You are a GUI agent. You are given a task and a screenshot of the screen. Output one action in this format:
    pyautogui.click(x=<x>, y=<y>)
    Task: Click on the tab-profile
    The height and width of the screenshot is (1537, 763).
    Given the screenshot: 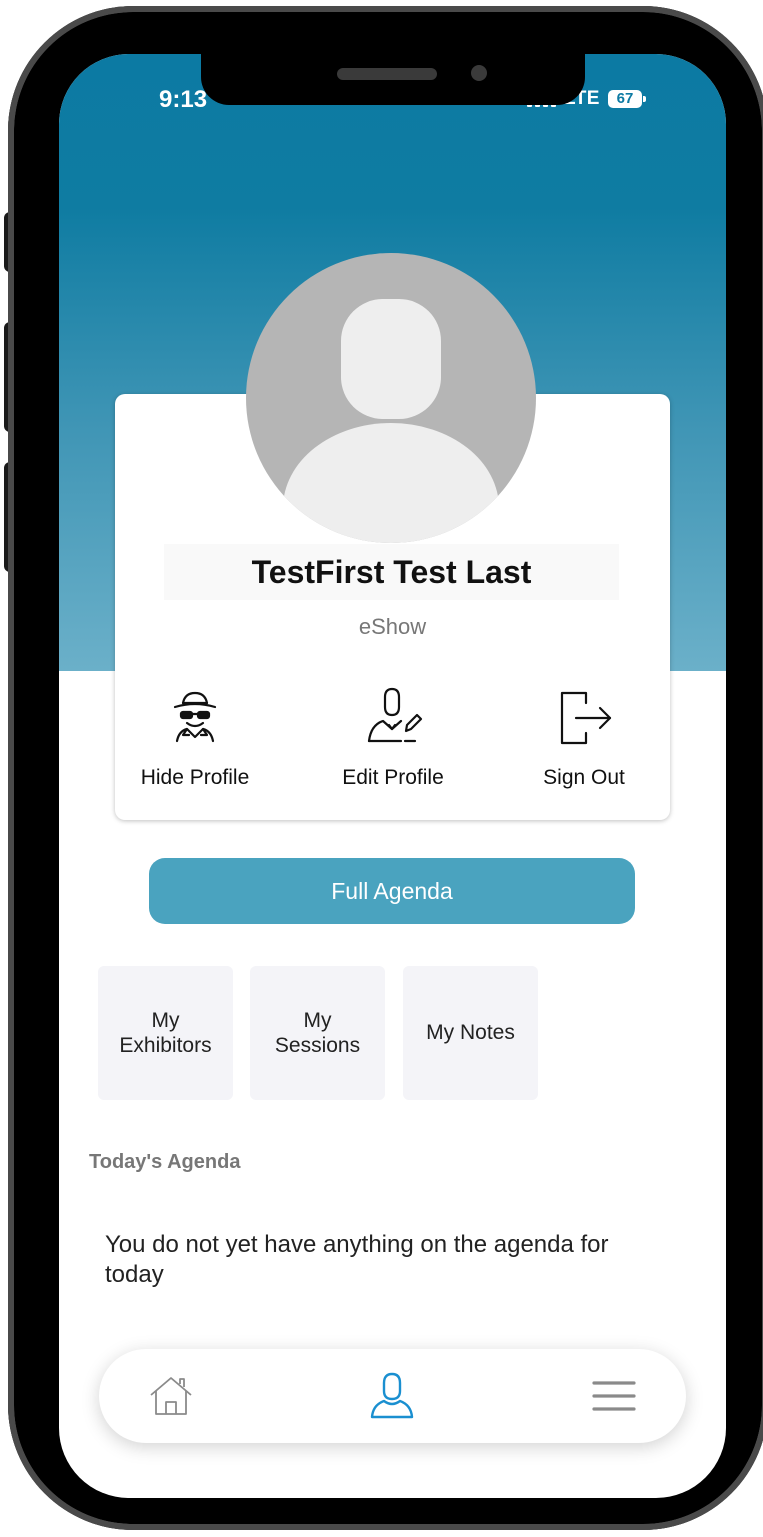 What is the action you would take?
    pyautogui.click(x=392, y=1396)
    